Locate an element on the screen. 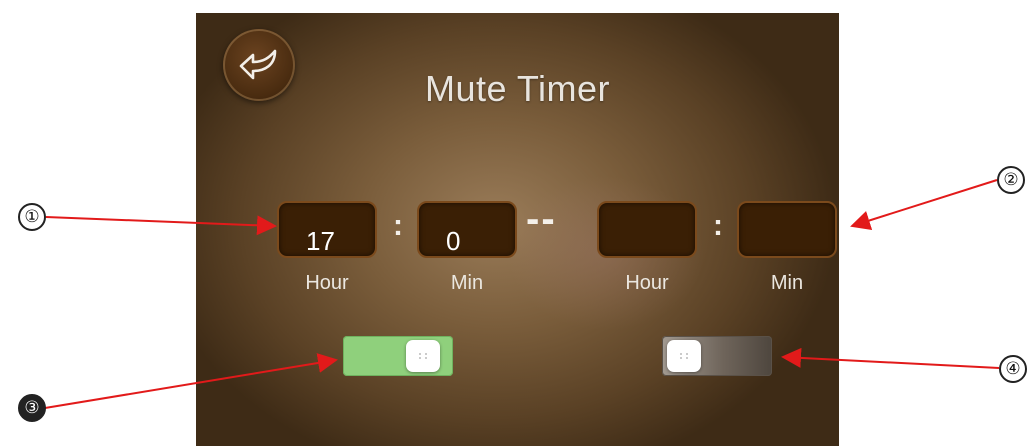  callout-marker-3: ③ is located at coordinates (32, 408).